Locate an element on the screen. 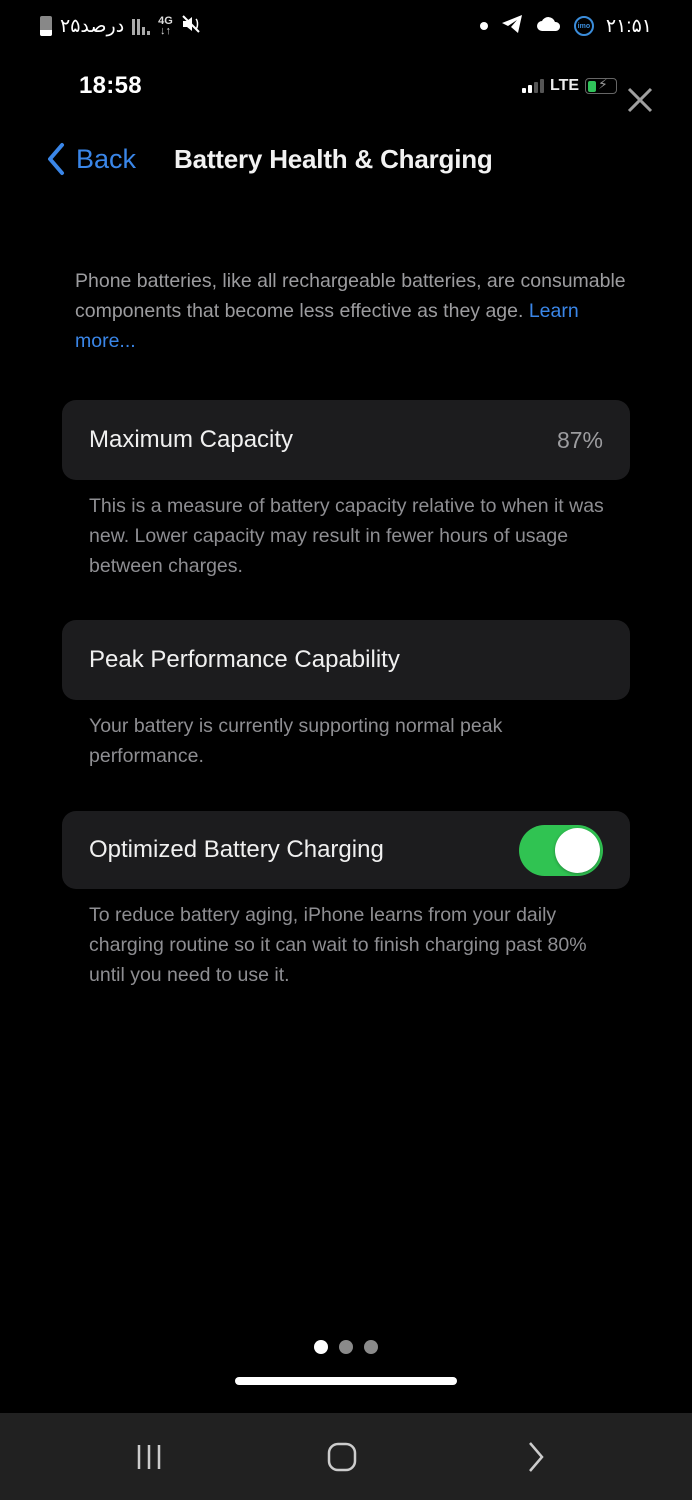  android-status-left: ۲۵درصد 4G ↓↑ is located at coordinates (121, 26).